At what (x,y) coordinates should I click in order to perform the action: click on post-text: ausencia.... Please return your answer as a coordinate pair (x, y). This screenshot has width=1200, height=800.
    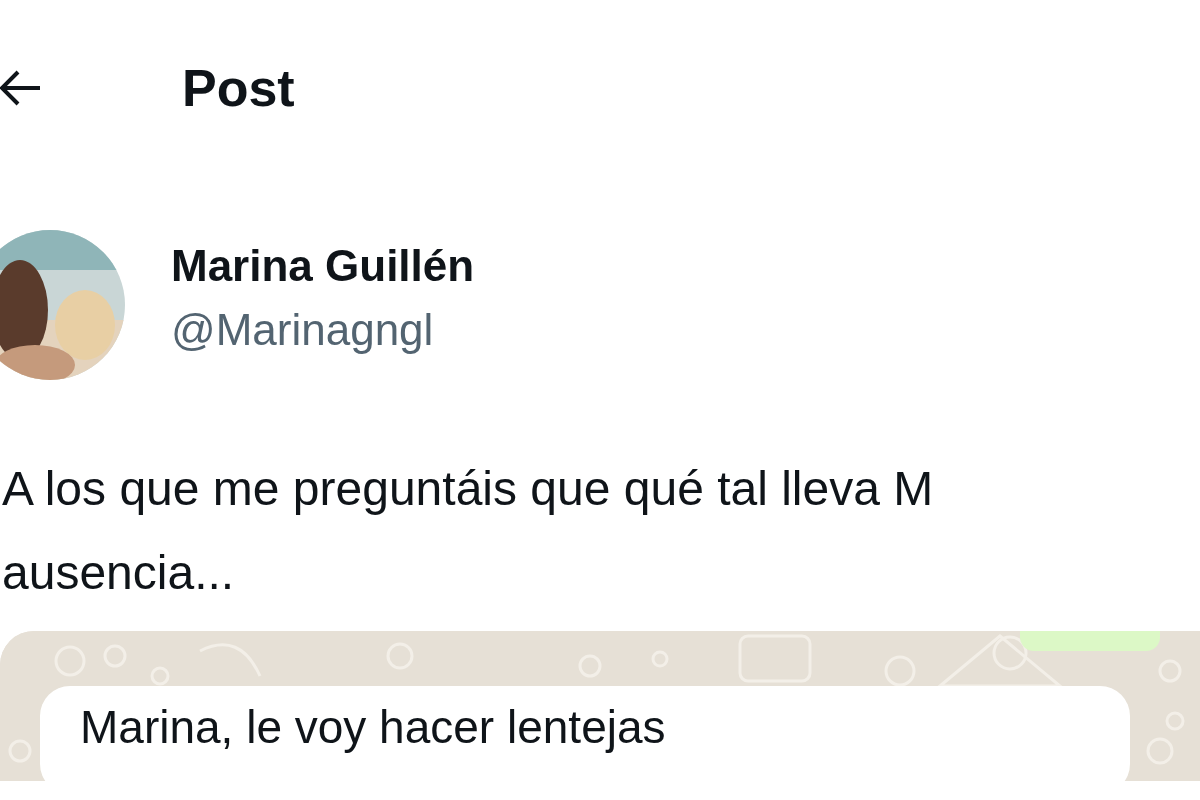
    Looking at the image, I should click on (119, 572).